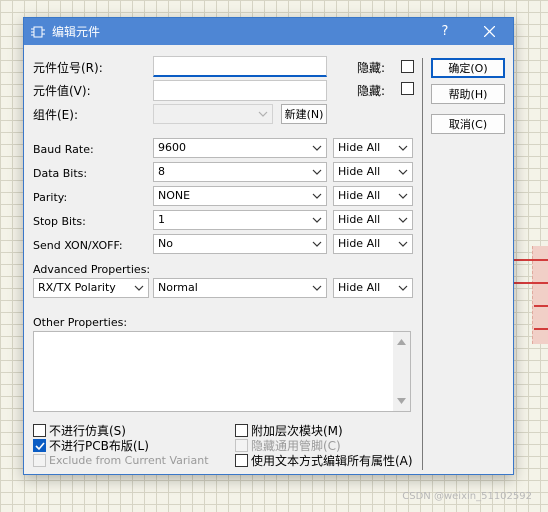 The height and width of the screenshot is (512, 548). What do you see at coordinates (91, 288) in the screenshot?
I see `advanced-property-name-select: RX/TX Polarity` at bounding box center [91, 288].